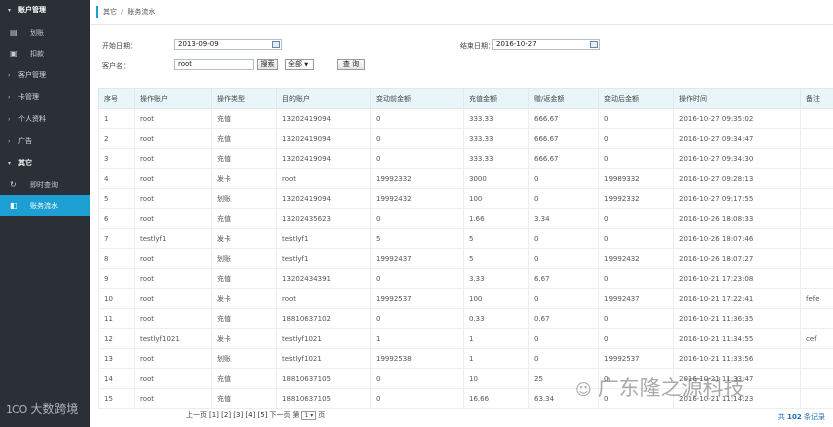  What do you see at coordinates (10, 163) in the screenshot?
I see `chevron-down-icon: ▾` at bounding box center [10, 163].